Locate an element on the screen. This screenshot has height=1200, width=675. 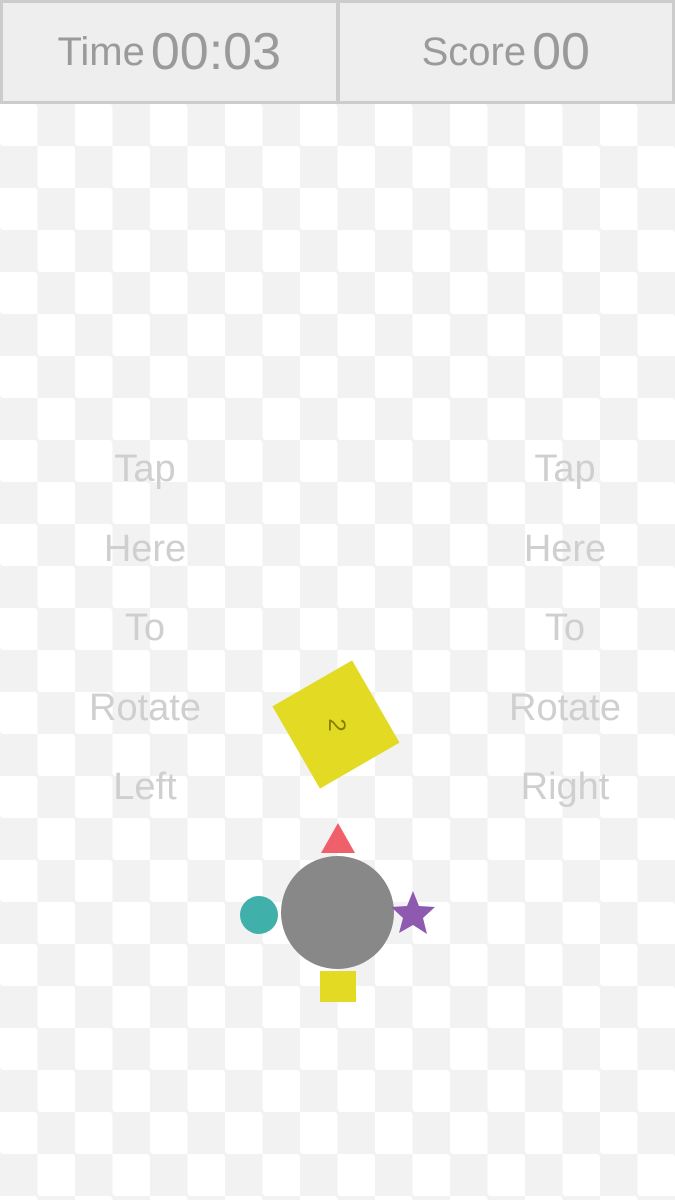
time-value: 00:03 is located at coordinates (216, 52).